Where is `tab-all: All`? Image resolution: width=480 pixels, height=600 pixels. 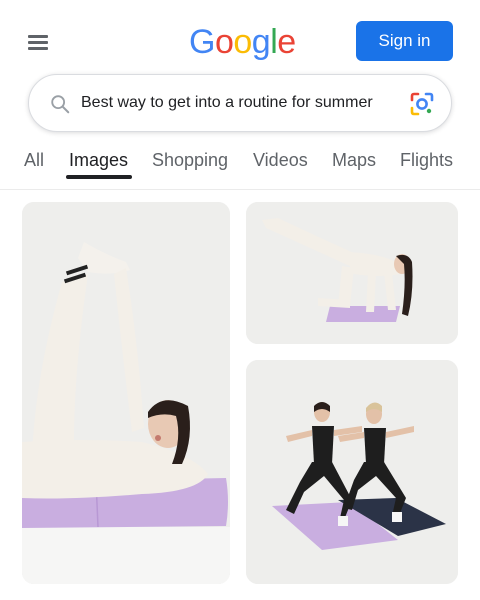
tab-all: All is located at coordinates (34, 160).